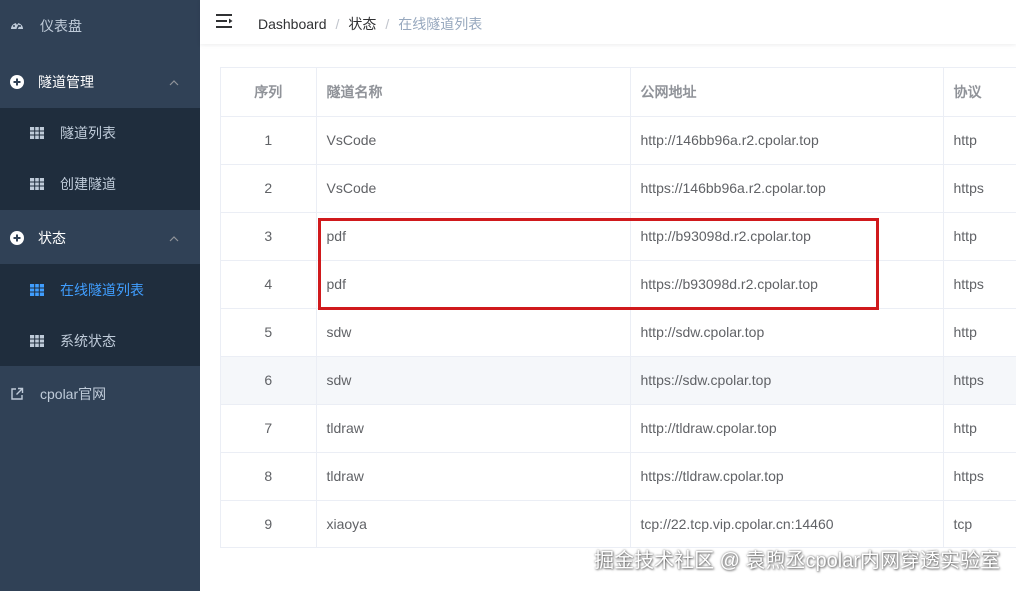 The height and width of the screenshot is (591, 1016). Describe the element at coordinates (269, 523) in the screenshot. I see `cell-index: 9` at that location.